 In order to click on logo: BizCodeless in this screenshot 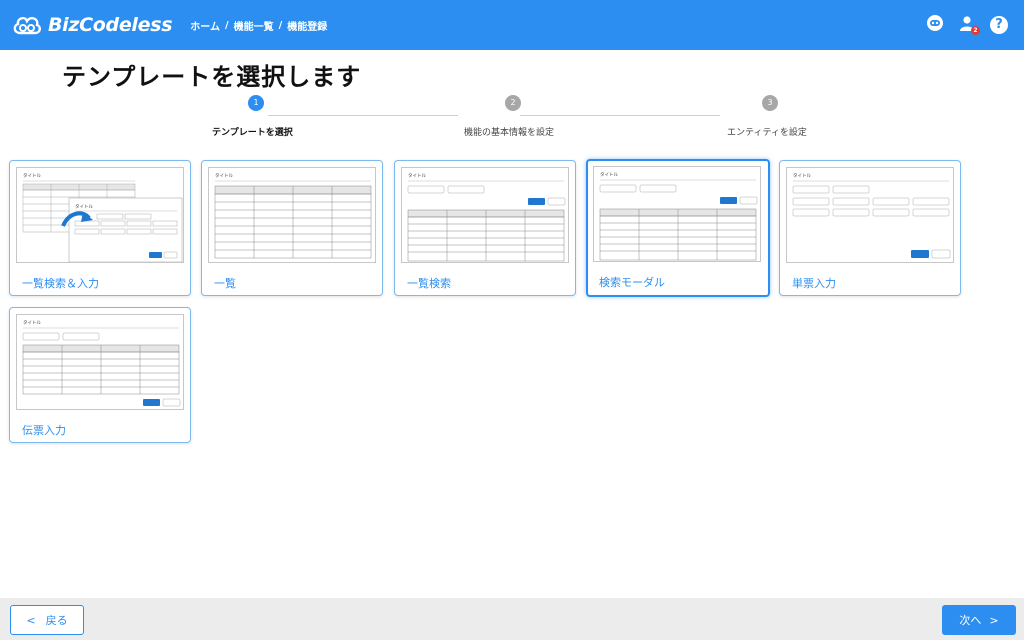, I will do `click(92, 25)`.